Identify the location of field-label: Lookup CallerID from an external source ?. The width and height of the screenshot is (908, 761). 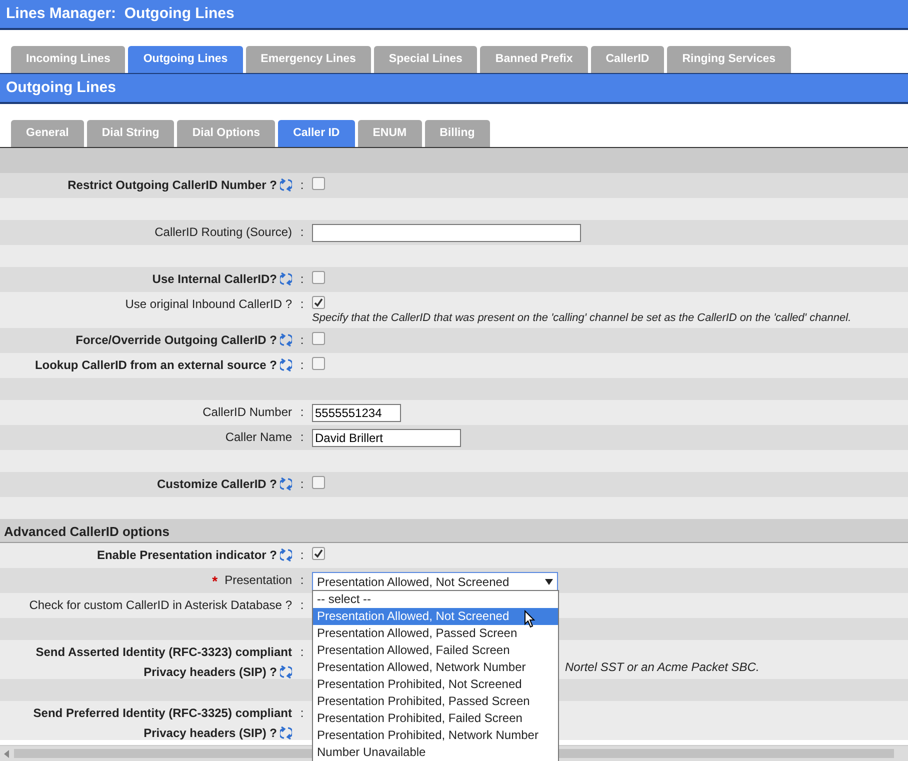
(155, 365).